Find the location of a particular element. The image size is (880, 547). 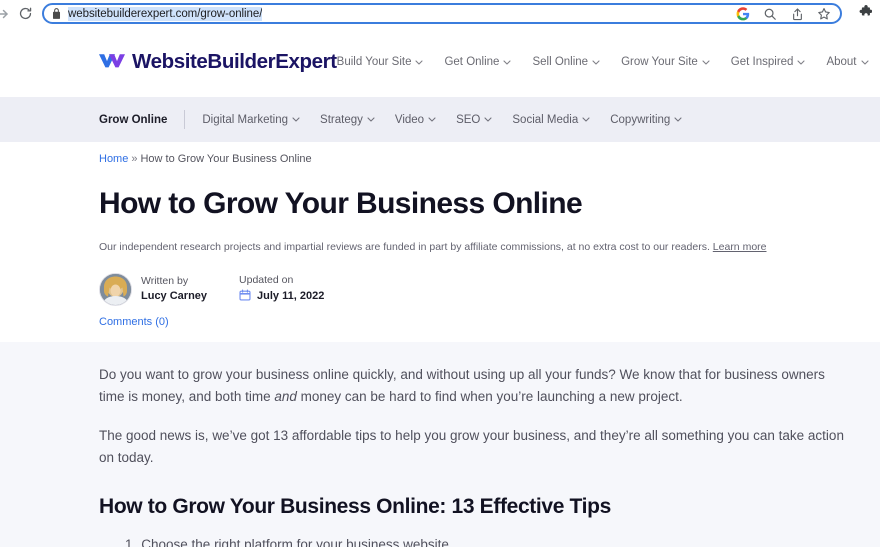

reload-icon is located at coordinates (25, 13).